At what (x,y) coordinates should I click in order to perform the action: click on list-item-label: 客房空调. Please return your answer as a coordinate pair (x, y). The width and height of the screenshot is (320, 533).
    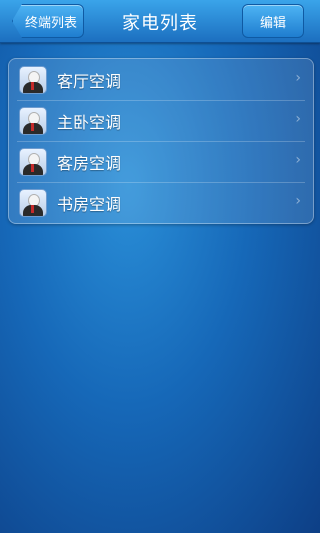
    Looking at the image, I should click on (89, 163).